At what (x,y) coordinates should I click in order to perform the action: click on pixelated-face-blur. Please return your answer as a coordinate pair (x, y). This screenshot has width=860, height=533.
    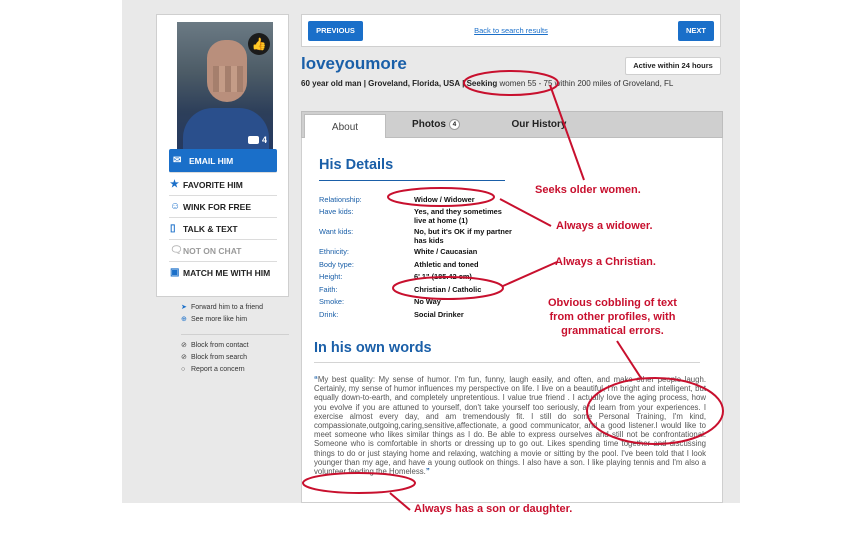
    Looking at the image, I should click on (228, 79).